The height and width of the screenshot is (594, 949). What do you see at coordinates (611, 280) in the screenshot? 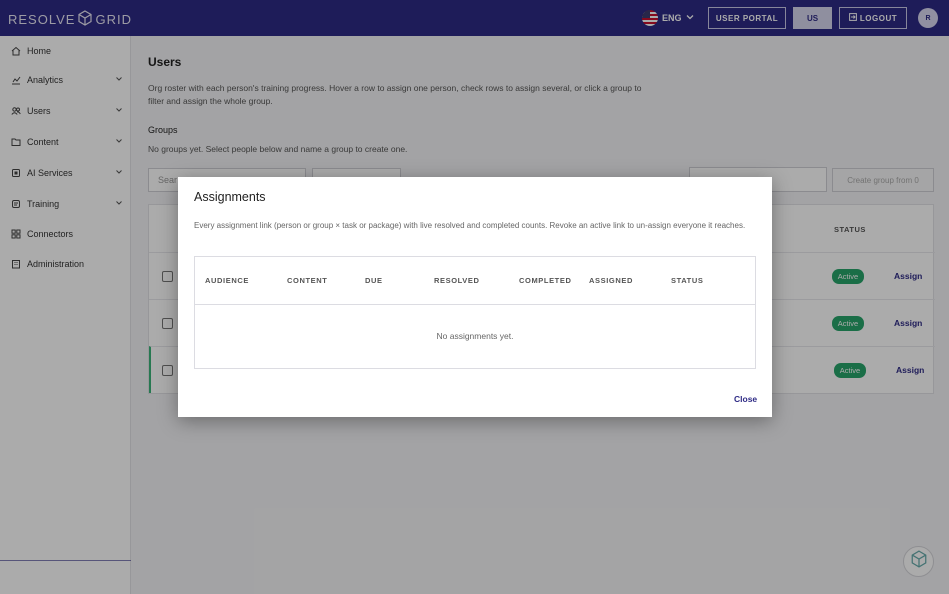
I see `column-header-assigned: ASSIGNED` at bounding box center [611, 280].